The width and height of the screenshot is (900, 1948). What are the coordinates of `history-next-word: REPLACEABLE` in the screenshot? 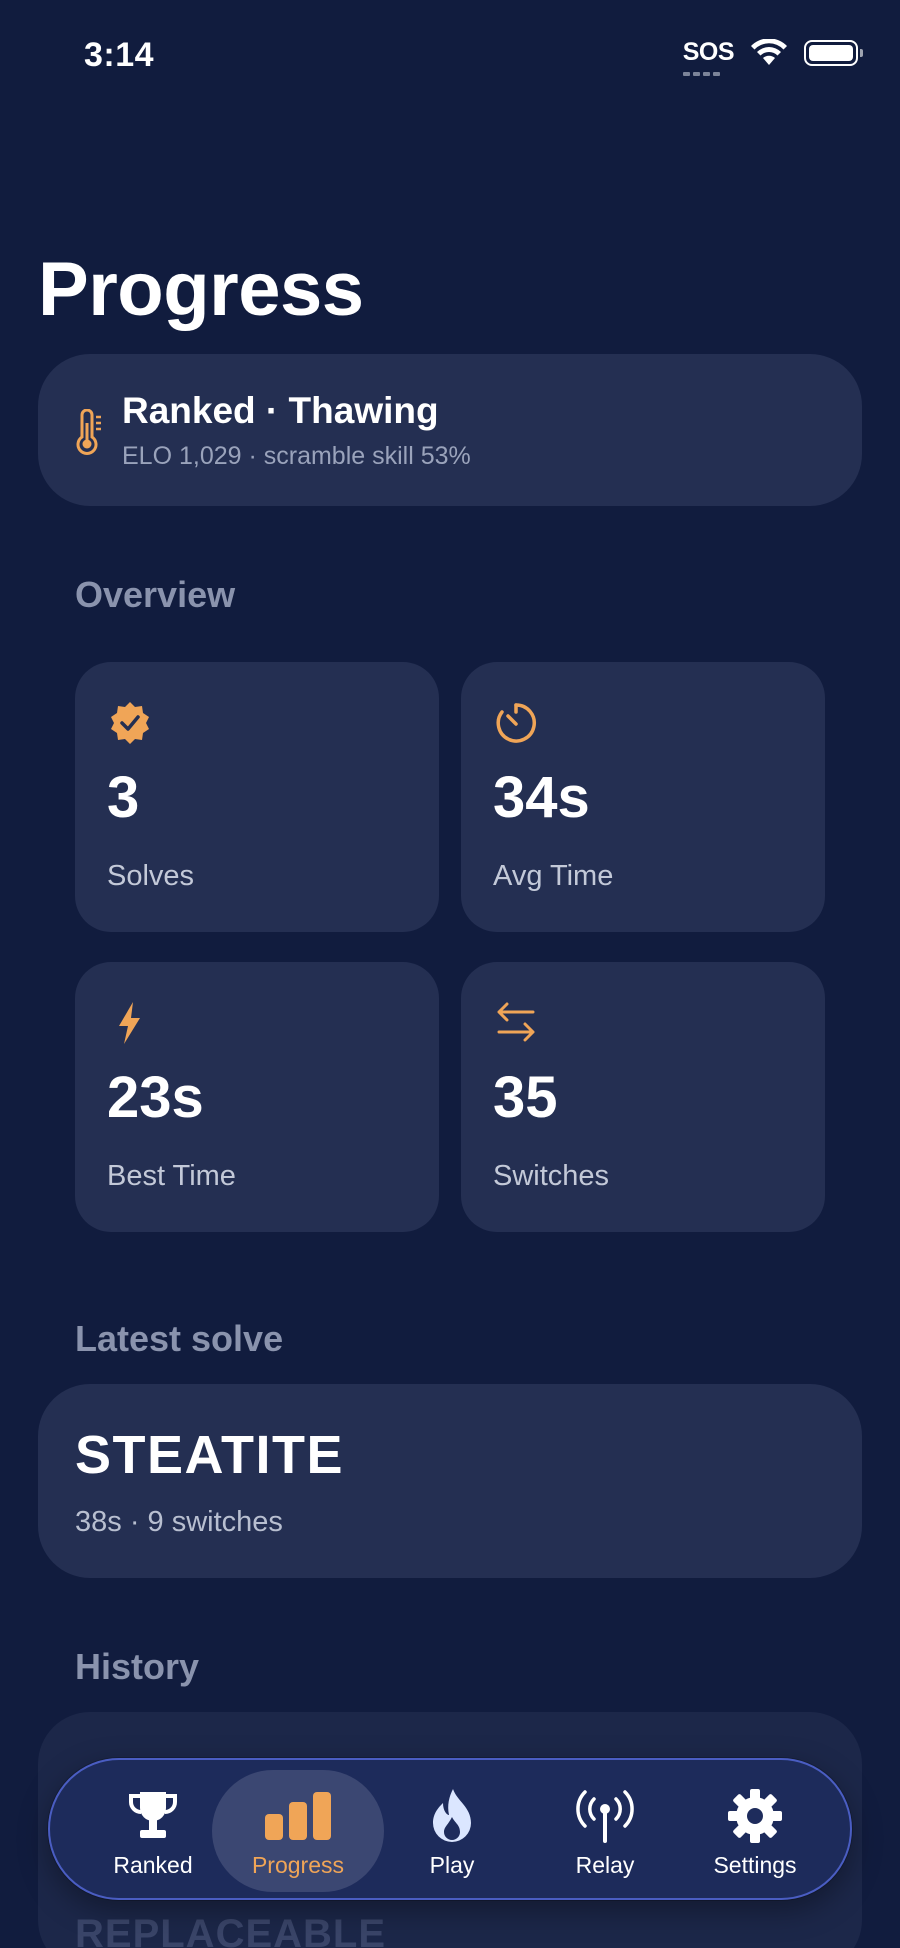 It's located at (231, 1930).